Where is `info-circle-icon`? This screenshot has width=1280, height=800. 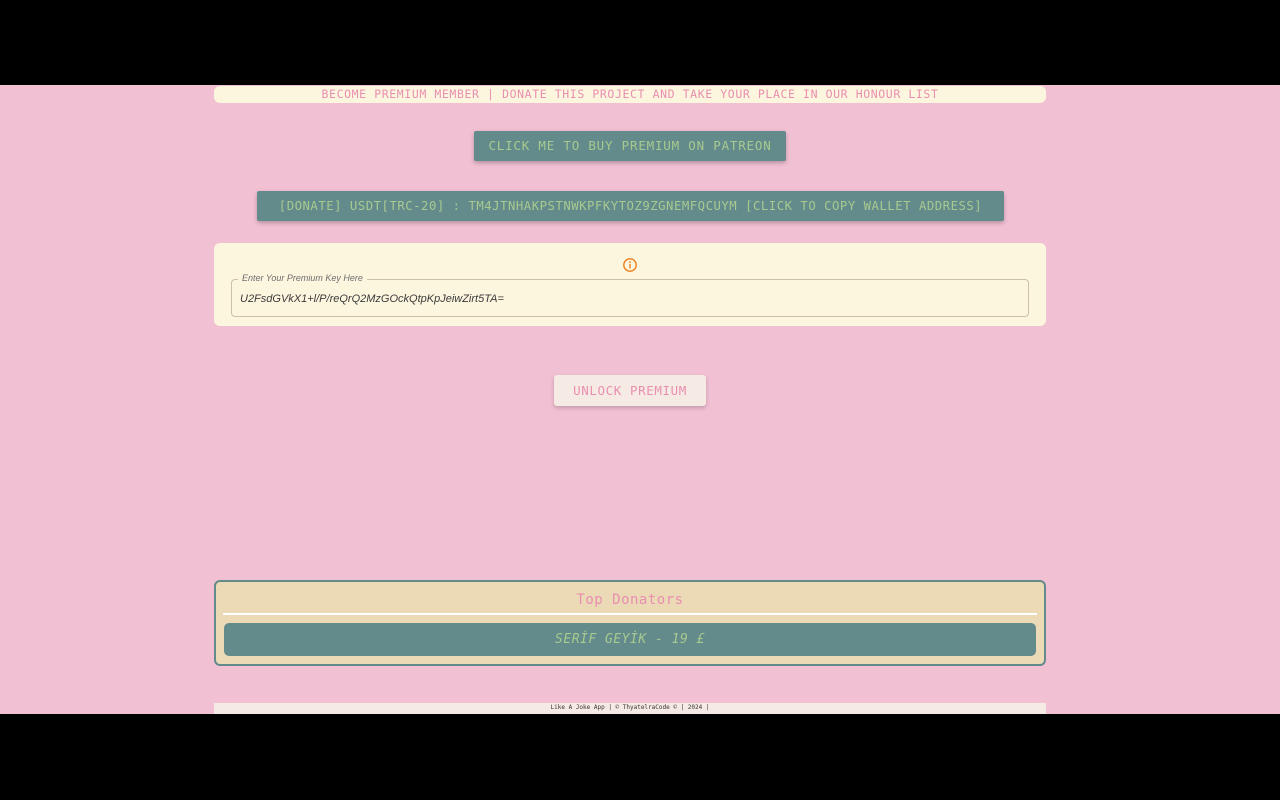
info-circle-icon is located at coordinates (630, 265).